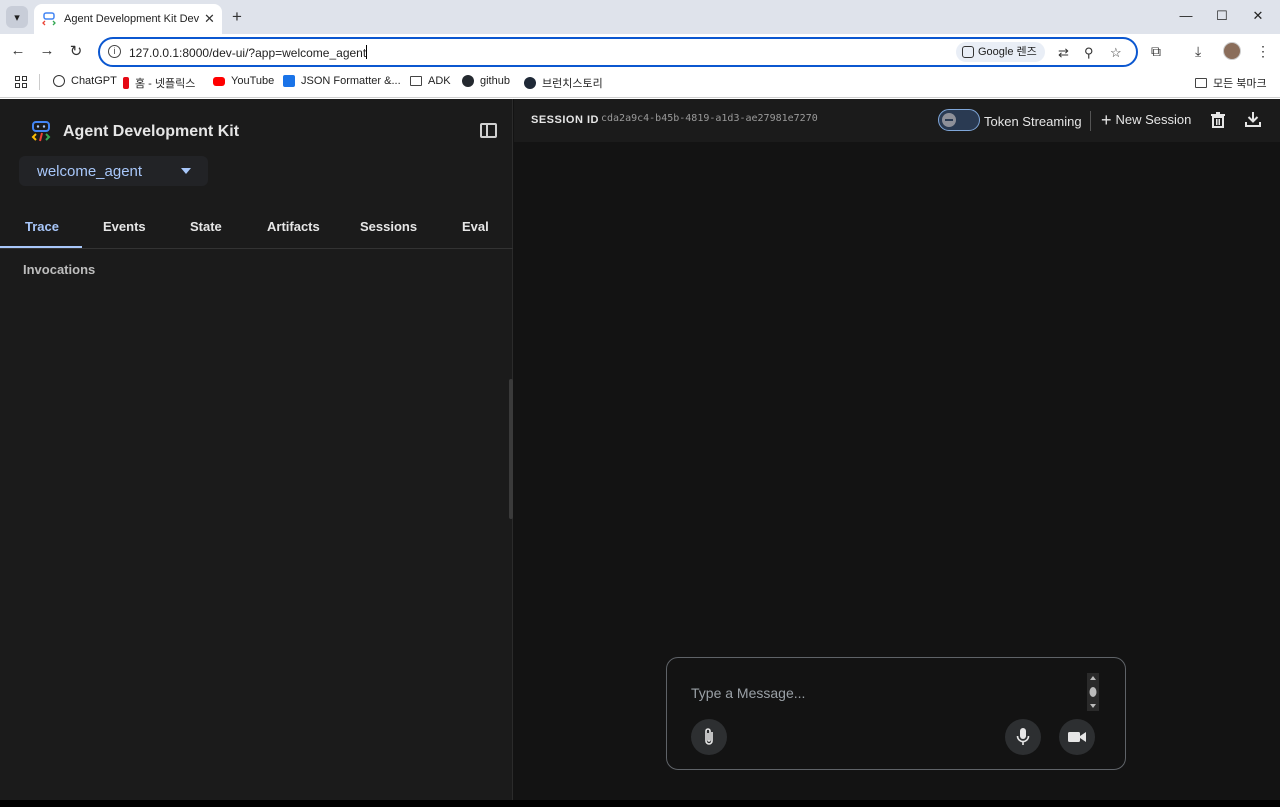  Describe the element at coordinates (1222, 16) in the screenshot. I see `maximize-button: ☐` at that location.